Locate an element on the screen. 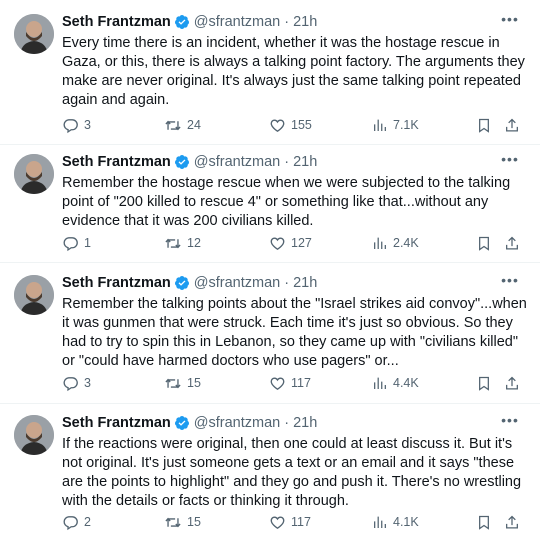  views-button: 4.4K is located at coordinates (395, 383).